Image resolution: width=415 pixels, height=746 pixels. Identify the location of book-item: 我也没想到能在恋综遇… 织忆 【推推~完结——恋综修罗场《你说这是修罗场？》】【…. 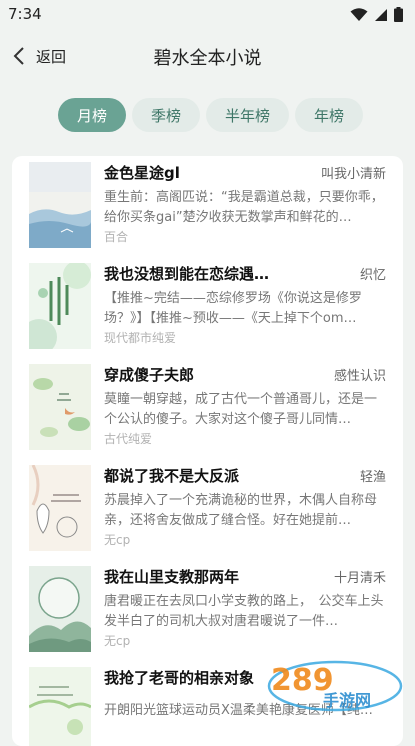
(207, 307).